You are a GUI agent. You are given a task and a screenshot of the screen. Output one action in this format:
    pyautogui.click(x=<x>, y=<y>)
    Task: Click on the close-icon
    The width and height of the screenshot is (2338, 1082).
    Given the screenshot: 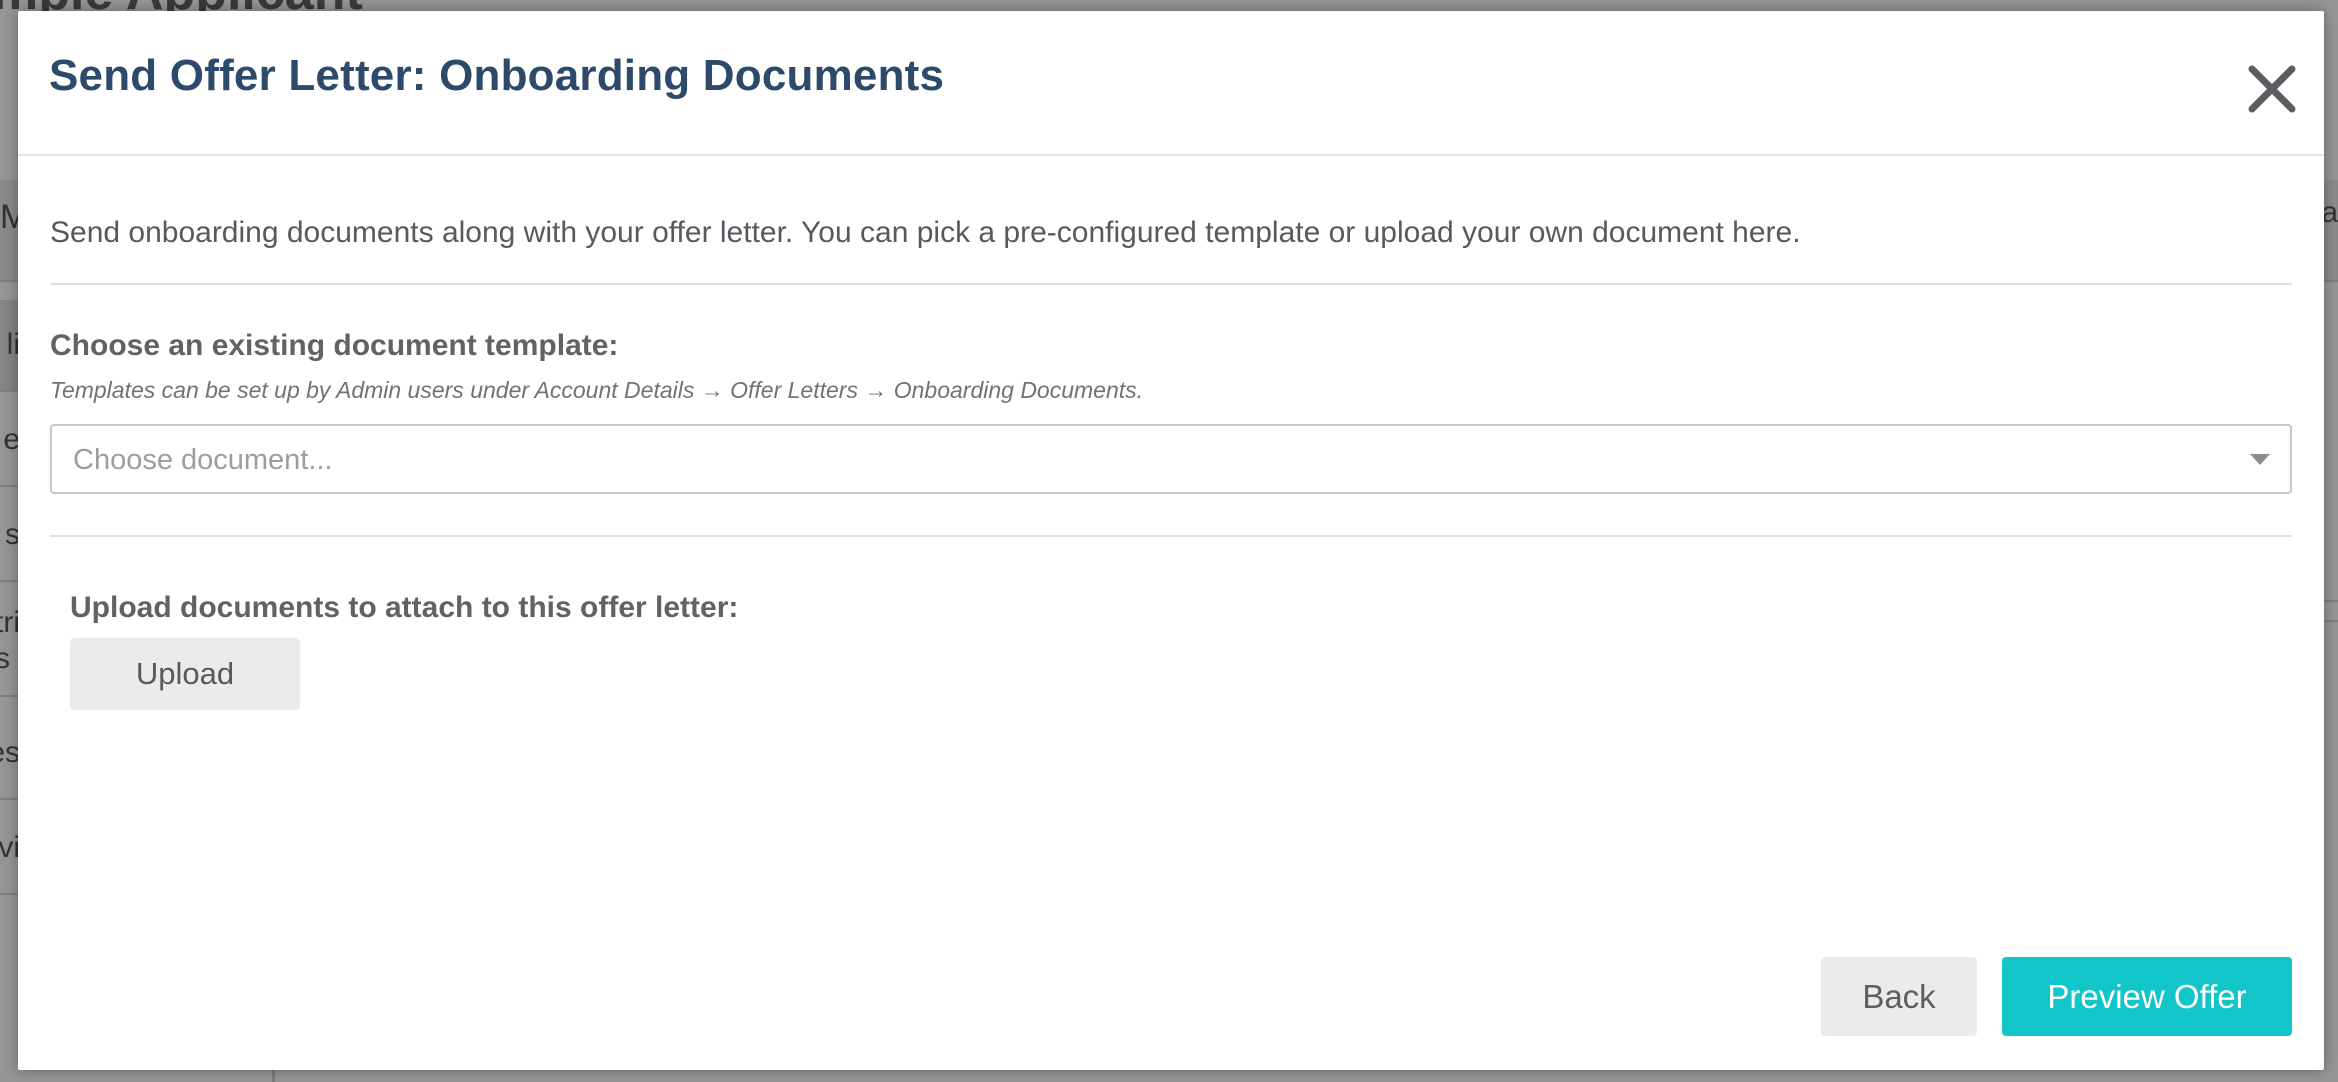 What is the action you would take?
    pyautogui.click(x=2272, y=89)
    